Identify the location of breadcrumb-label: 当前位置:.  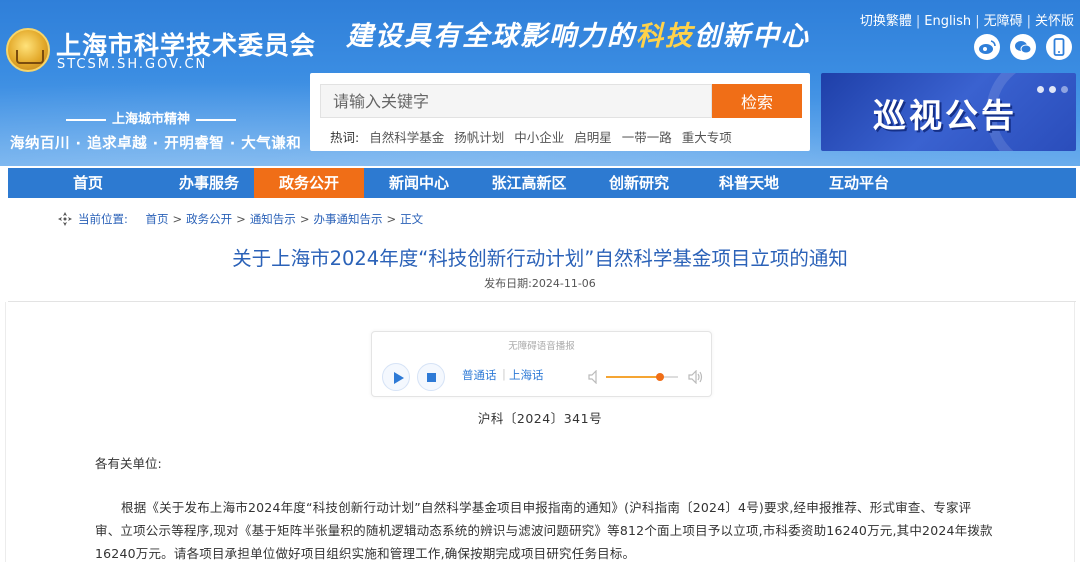
(103, 219).